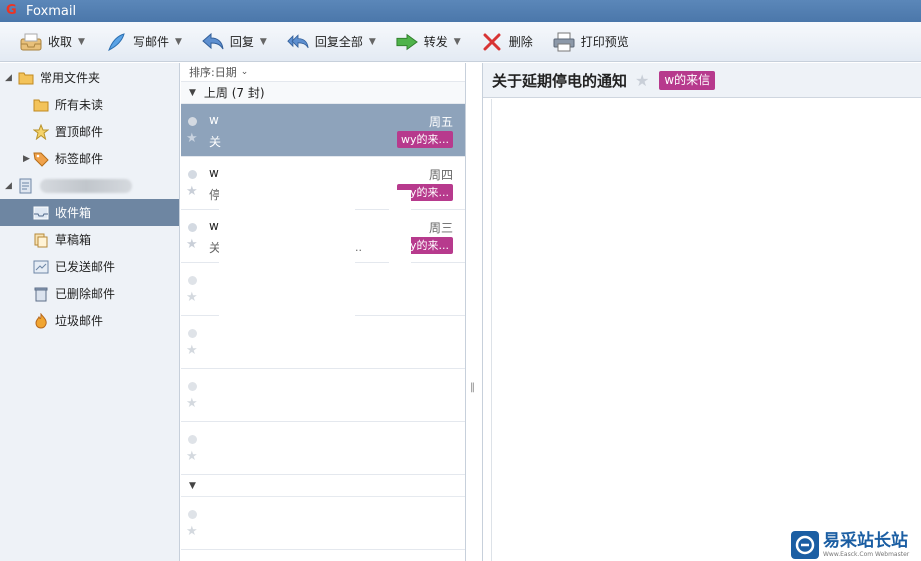 This screenshot has height=561, width=921. Describe the element at coordinates (298, 42) in the screenshot. I see `reply-all-arrow-icon` at that location.